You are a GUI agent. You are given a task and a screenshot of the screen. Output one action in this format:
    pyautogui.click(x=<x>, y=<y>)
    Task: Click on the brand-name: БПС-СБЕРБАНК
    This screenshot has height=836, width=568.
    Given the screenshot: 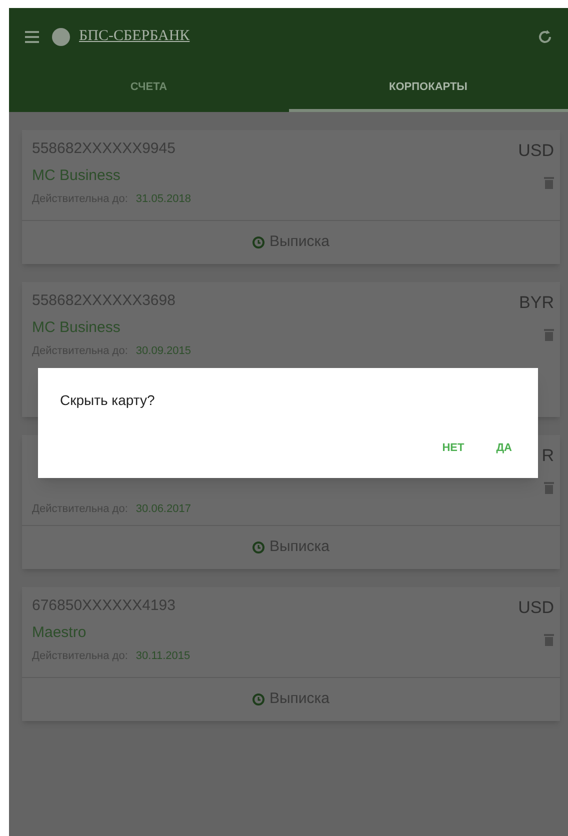 What is the action you would take?
    pyautogui.click(x=134, y=36)
    